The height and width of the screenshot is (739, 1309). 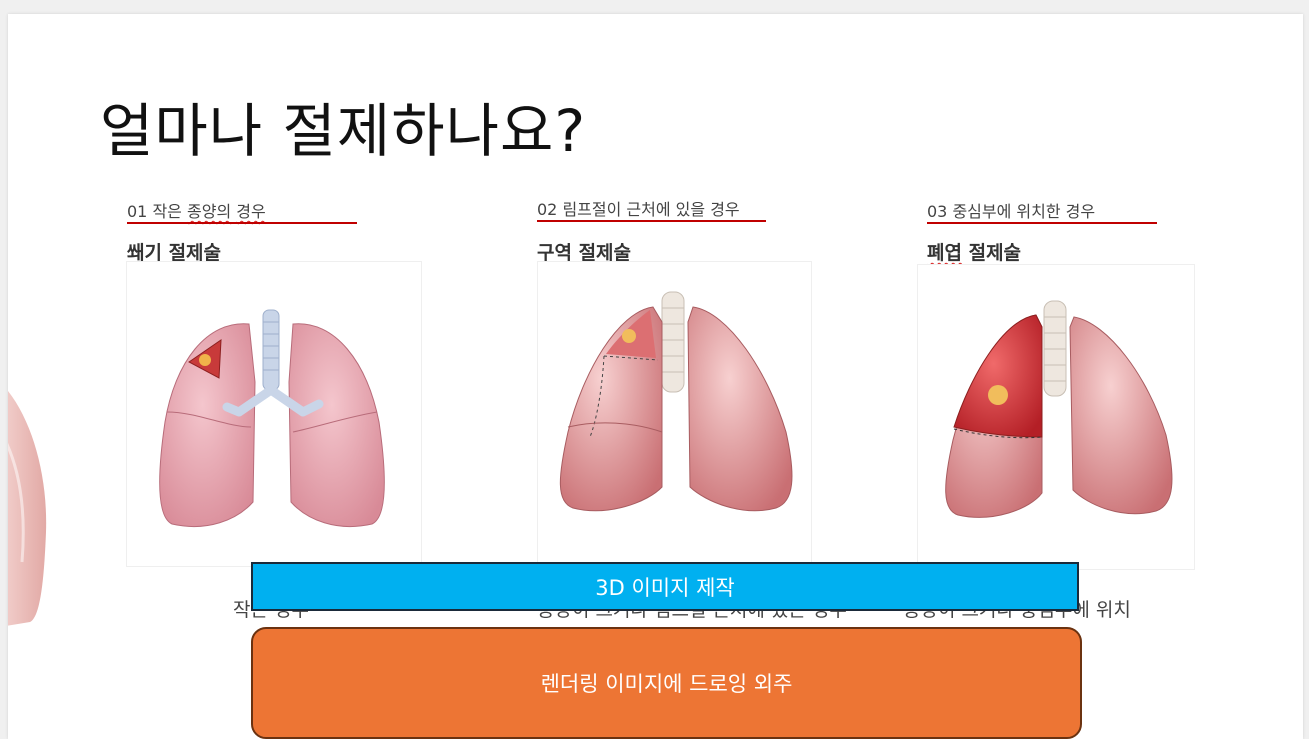 What do you see at coordinates (1024, 211) in the screenshot?
I see `subtitle-text: 중심부에 위치한 경우` at bounding box center [1024, 211].